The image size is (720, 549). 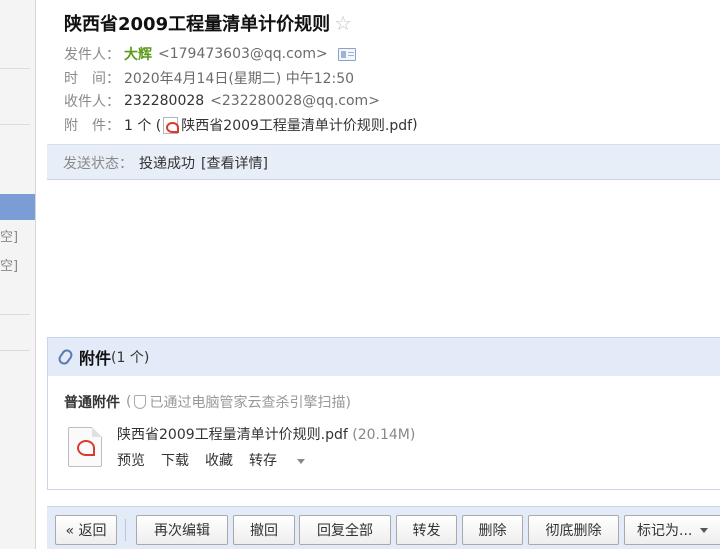 What do you see at coordinates (232, 435) in the screenshot?
I see `attachment-file-name: 陕西省2009工程量清单计价规则.pdf` at bounding box center [232, 435].